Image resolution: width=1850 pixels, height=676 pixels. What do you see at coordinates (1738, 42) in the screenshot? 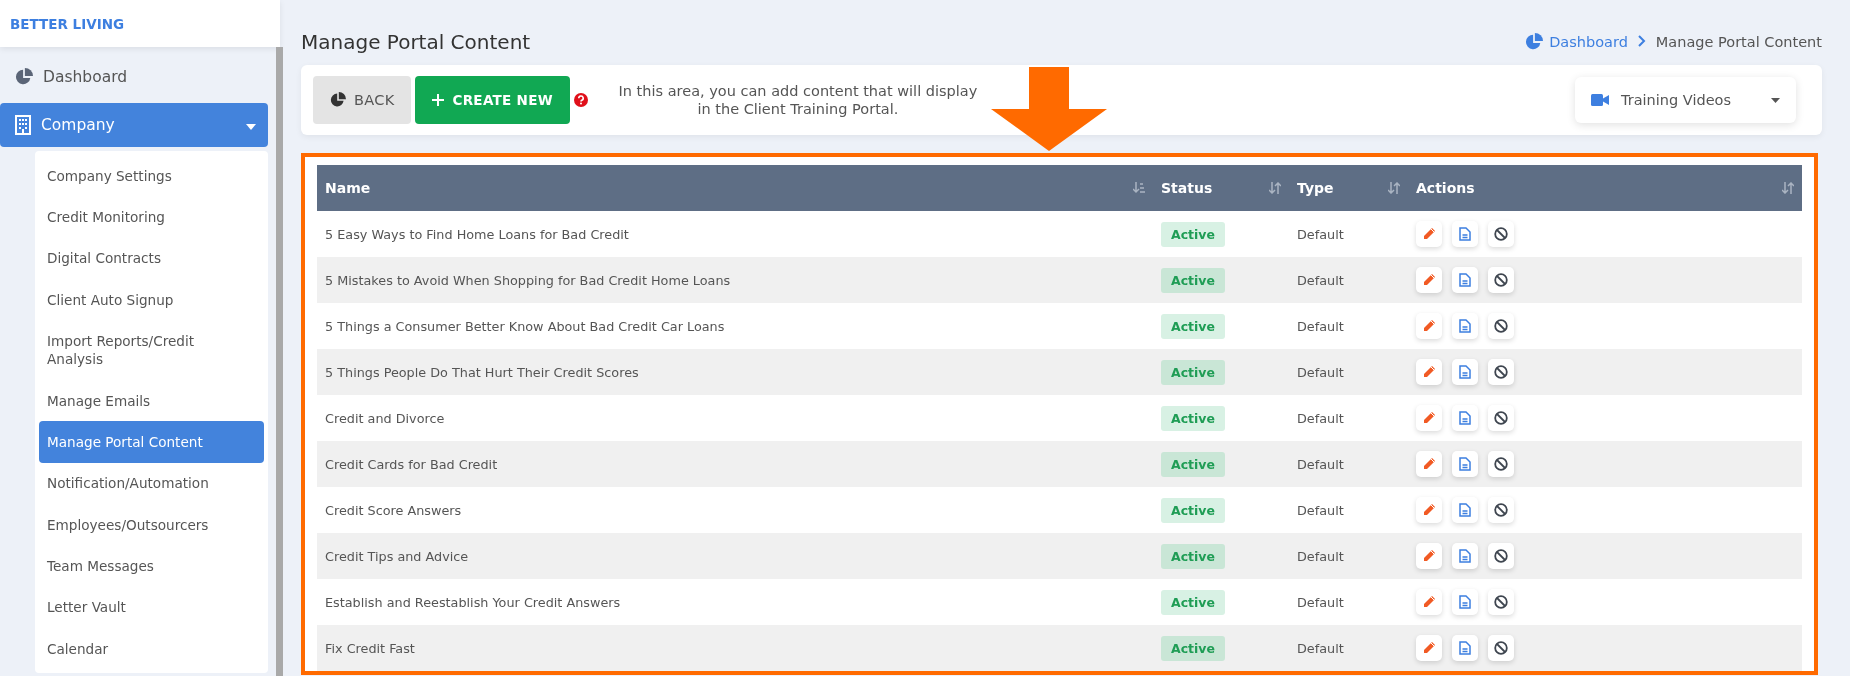
I see `breadcrumb-current: Manage Portal Content` at bounding box center [1738, 42].